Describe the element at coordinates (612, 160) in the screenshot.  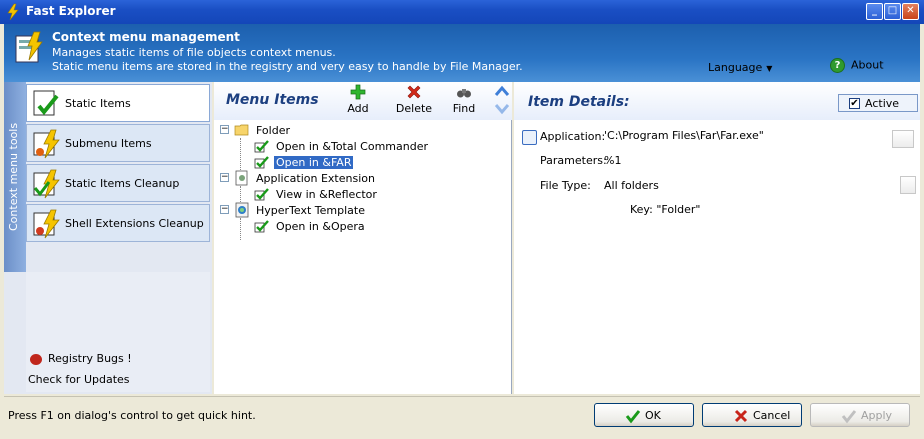
I see `parameters-value: %1` at that location.